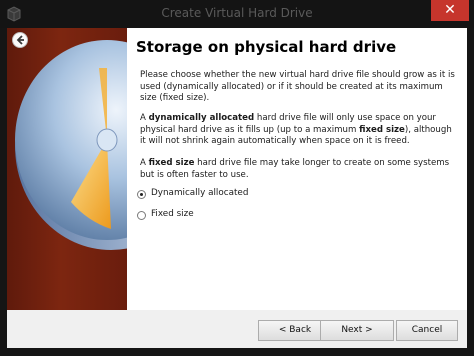  I want to click on paragraph-2-term-2: fixed size, so click(382, 129).